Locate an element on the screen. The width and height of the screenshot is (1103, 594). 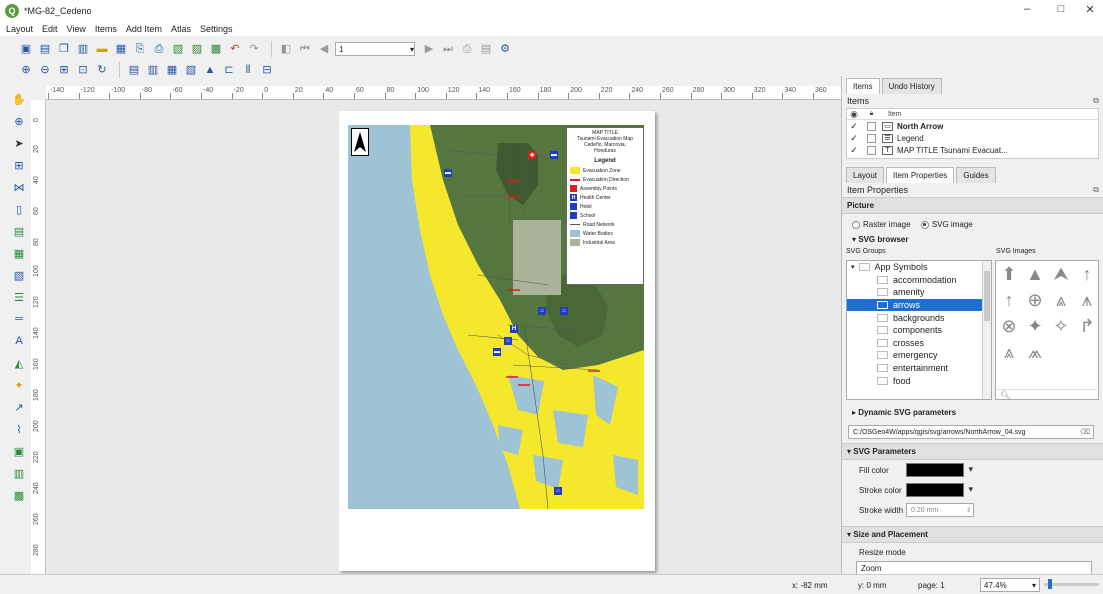
groups-scrollbar is located at coordinates (986, 330).